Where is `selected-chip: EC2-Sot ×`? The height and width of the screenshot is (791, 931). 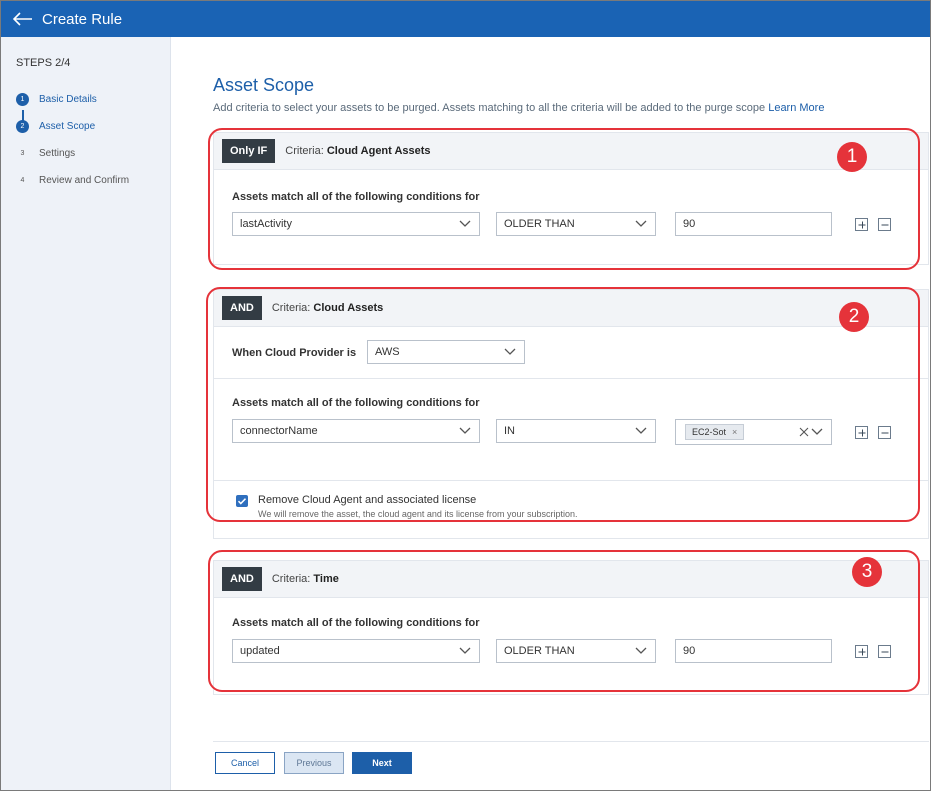
selected-chip: EC2-Sot × is located at coordinates (715, 432).